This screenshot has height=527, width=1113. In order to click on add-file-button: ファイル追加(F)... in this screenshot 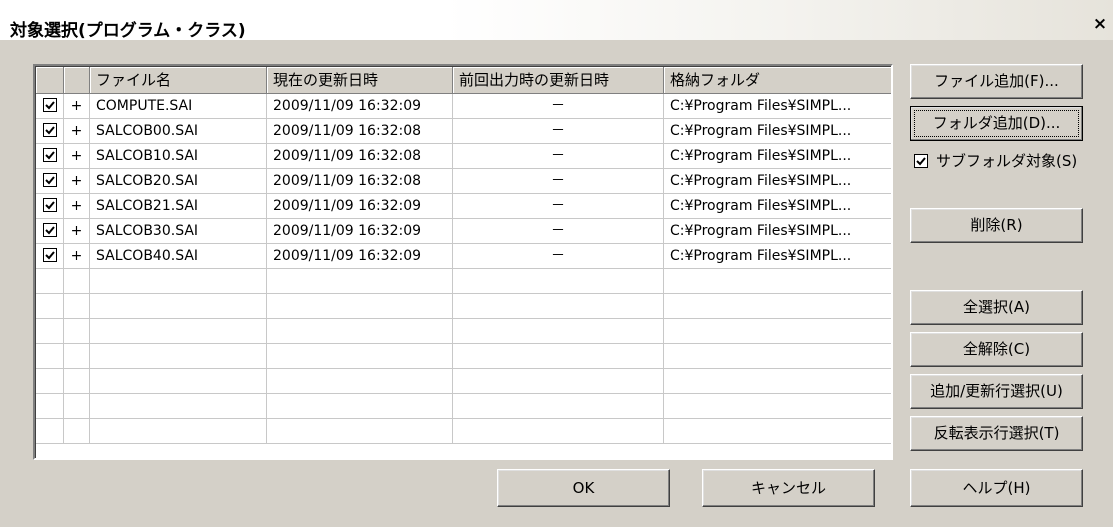, I will do `click(996, 81)`.